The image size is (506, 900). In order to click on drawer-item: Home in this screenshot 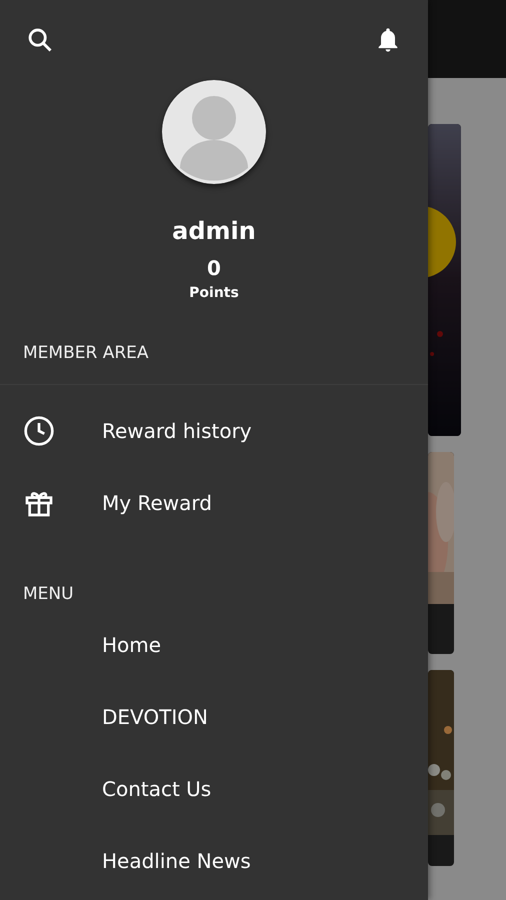, I will do `click(214, 645)`.